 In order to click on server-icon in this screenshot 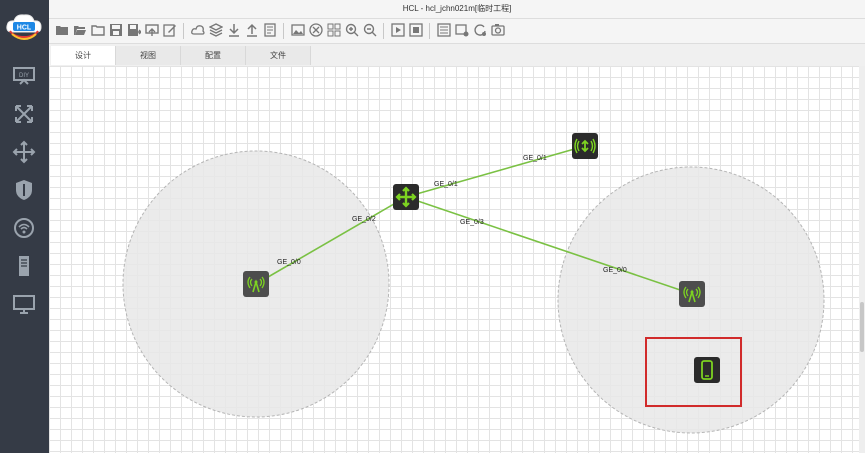, I will do `click(24, 266)`.